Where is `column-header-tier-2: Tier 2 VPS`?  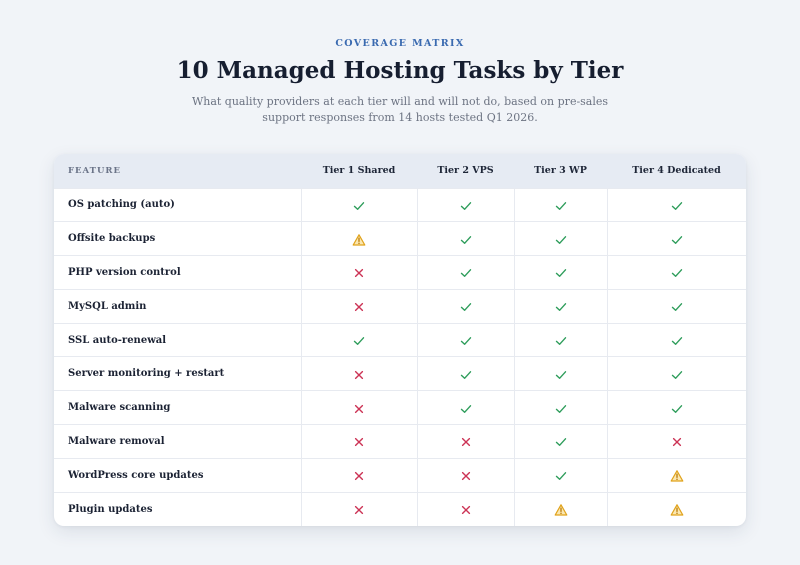
column-header-tier-2: Tier 2 VPS is located at coordinates (465, 171).